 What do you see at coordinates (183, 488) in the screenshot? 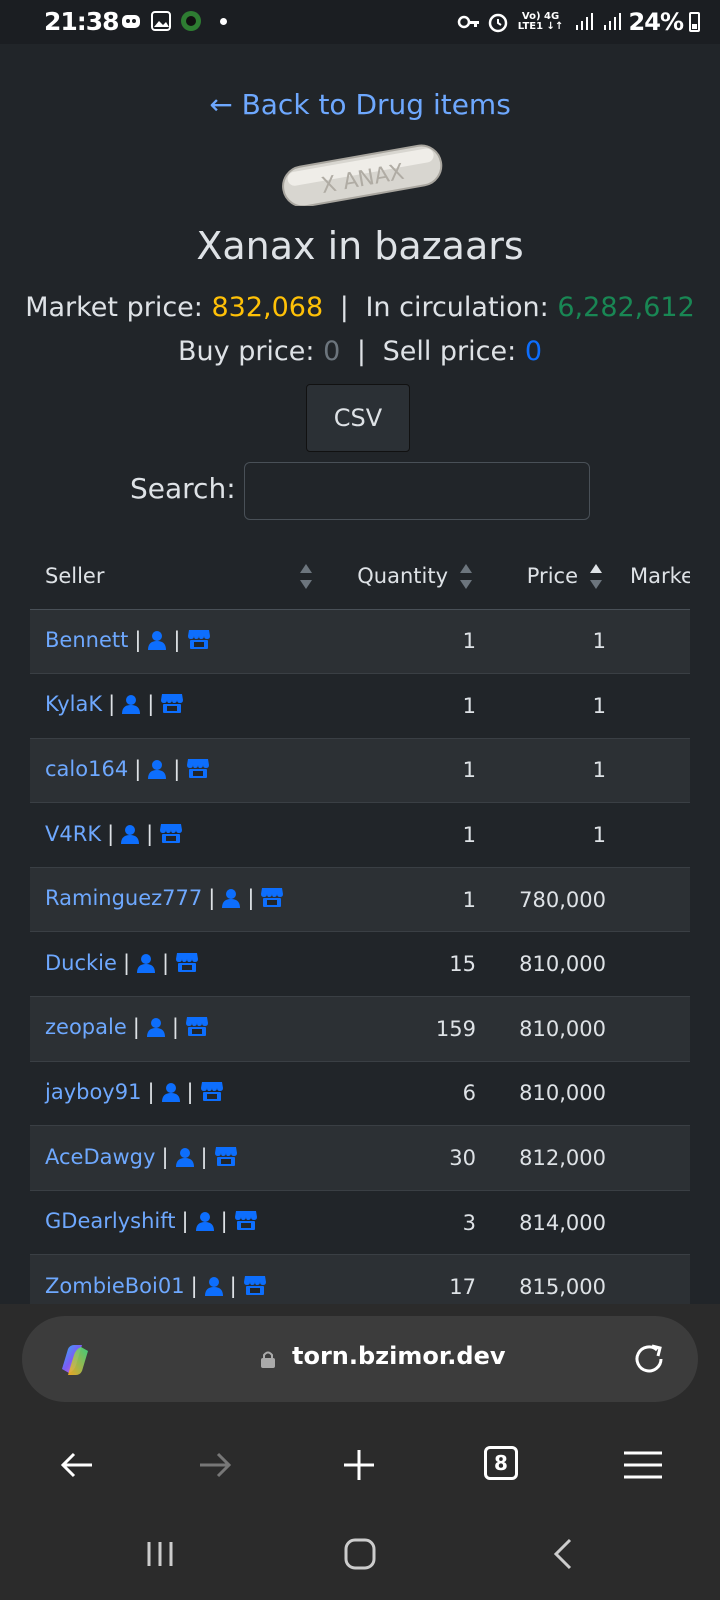
I see `search-label: Search:` at bounding box center [183, 488].